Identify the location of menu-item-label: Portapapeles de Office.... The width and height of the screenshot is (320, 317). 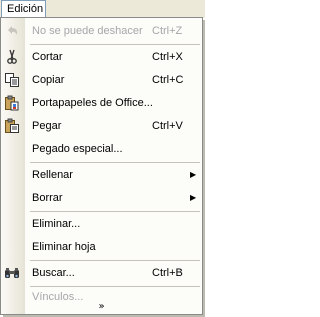
(92, 103).